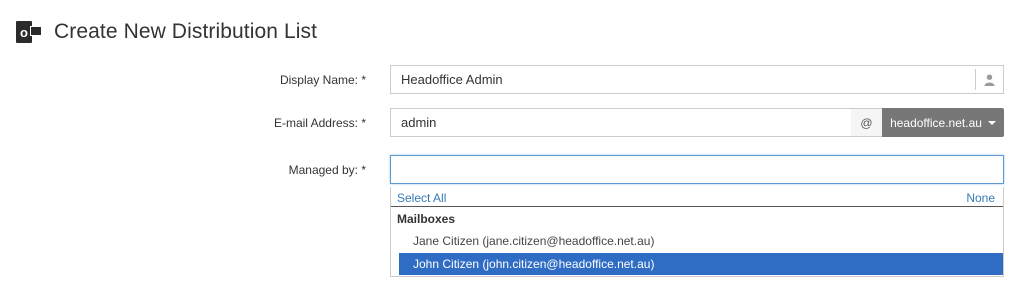 This screenshot has width=1023, height=301. Describe the element at coordinates (867, 122) in the screenshot. I see `at-addon: @` at that location.